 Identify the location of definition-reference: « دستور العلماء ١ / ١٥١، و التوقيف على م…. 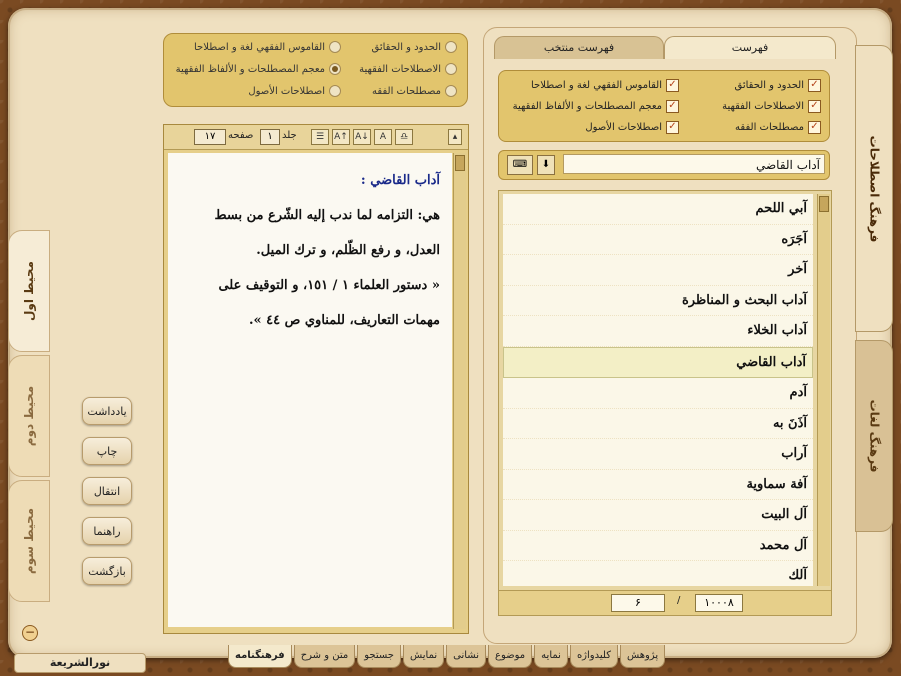
(329, 303).